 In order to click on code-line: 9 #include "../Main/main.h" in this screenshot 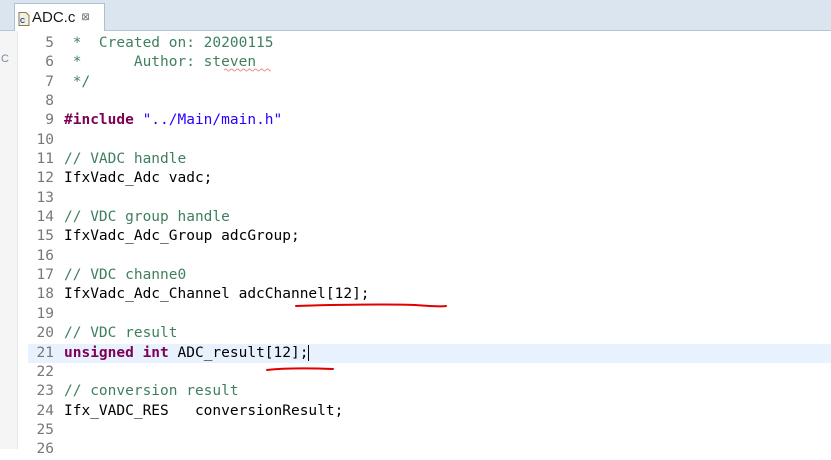, I will do `click(429, 120)`.